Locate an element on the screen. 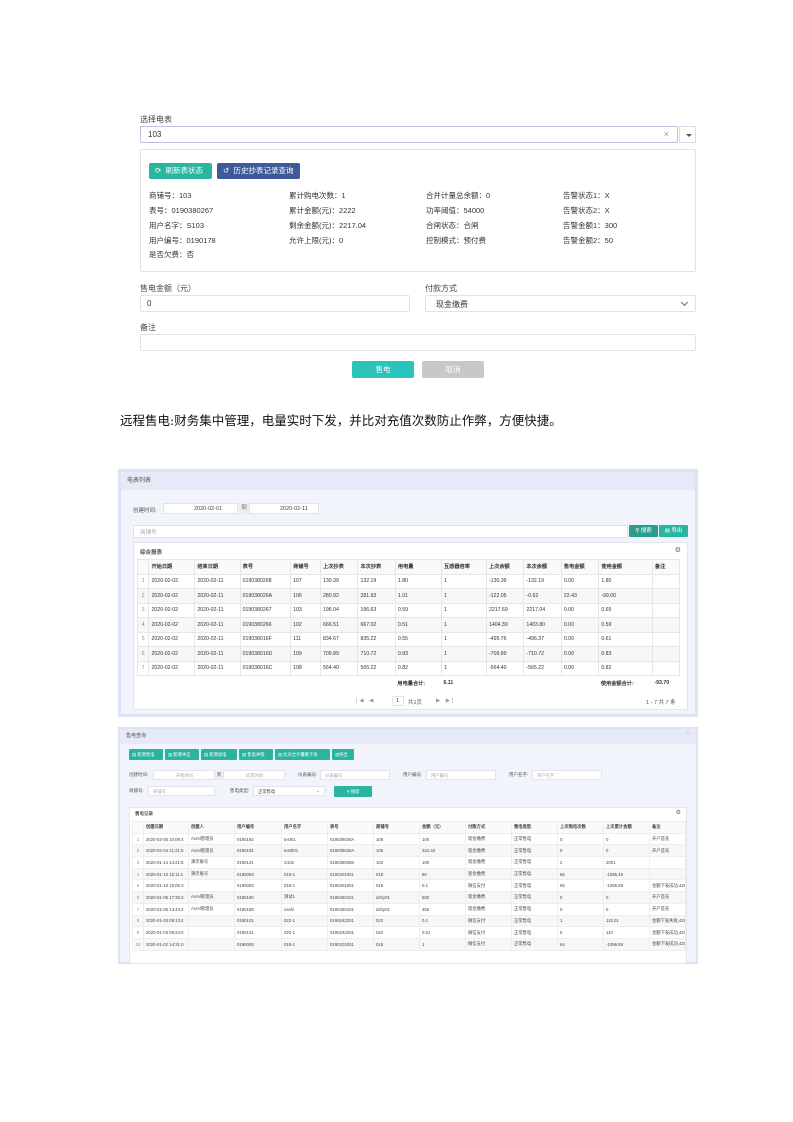 This screenshot has width=793, height=1122. collapse-icon: ⌃ is located at coordinates (688, 735).